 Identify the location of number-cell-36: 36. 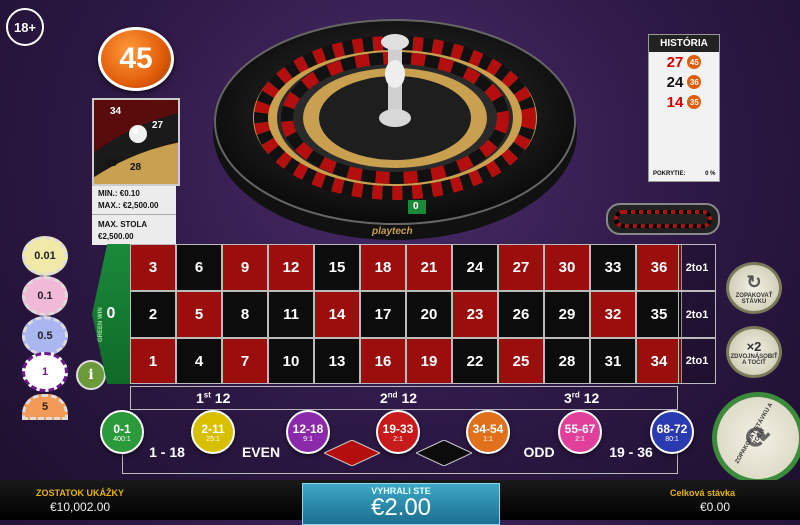
(659, 267).